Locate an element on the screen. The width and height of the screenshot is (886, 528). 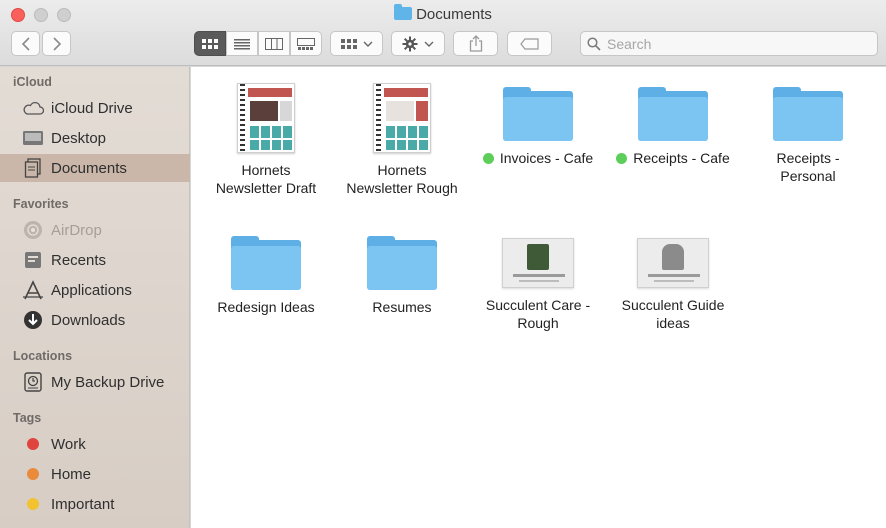
sidebar-tag-work: Work is located at coordinates (95, 444).